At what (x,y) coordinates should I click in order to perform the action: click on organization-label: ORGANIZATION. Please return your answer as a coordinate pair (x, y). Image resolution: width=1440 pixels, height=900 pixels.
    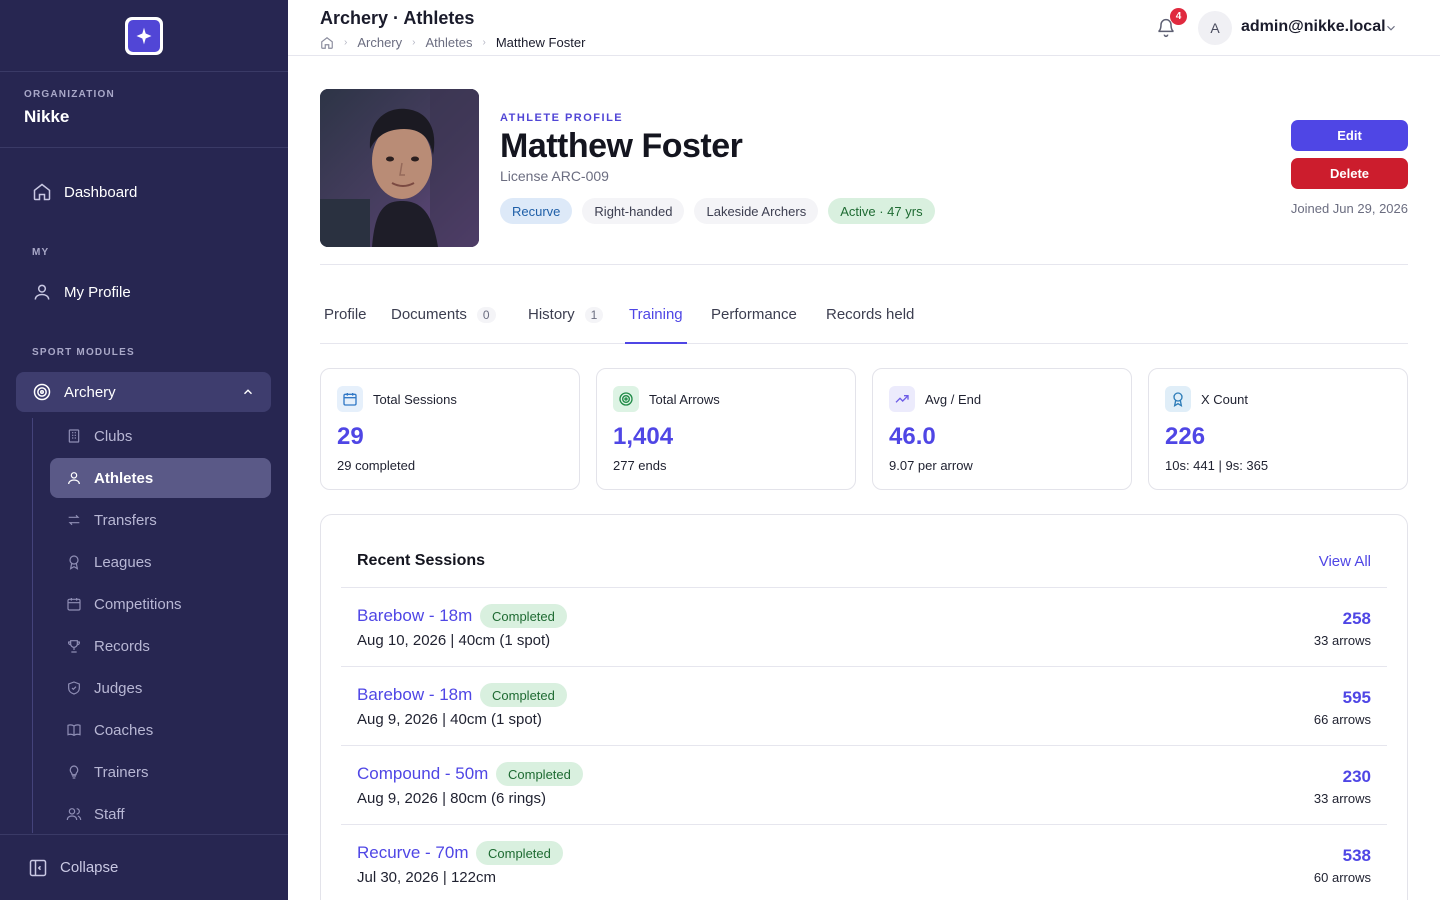
    Looking at the image, I should click on (69, 94).